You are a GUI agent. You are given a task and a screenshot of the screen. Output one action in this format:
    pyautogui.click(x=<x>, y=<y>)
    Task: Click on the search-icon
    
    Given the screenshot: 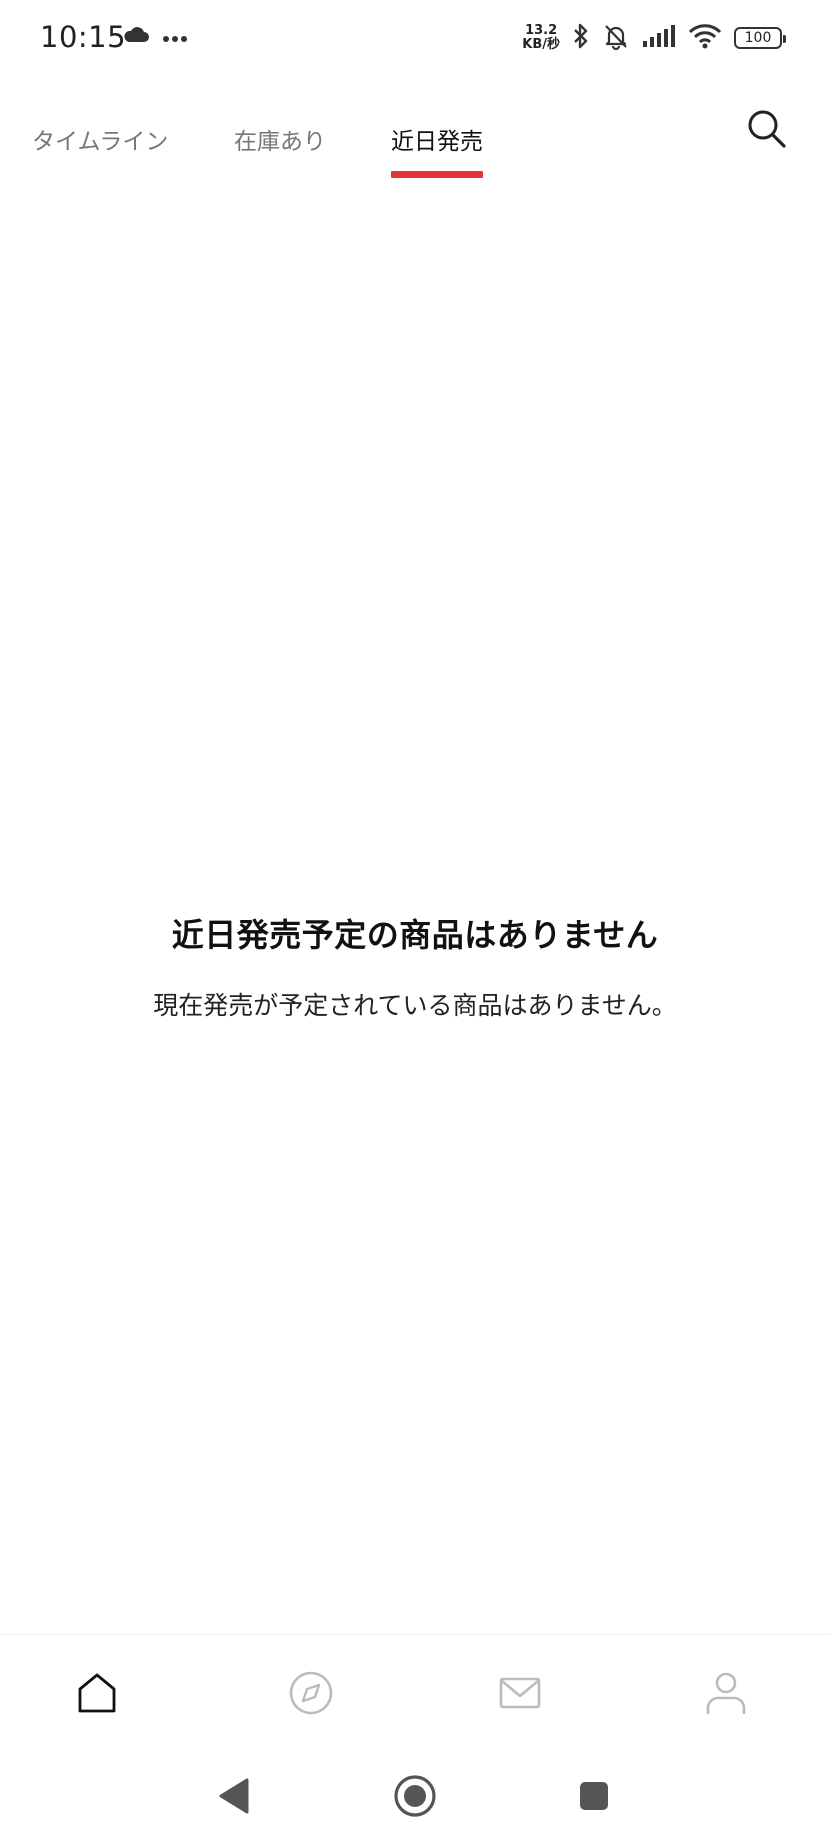 What is the action you would take?
    pyautogui.click(x=767, y=131)
    